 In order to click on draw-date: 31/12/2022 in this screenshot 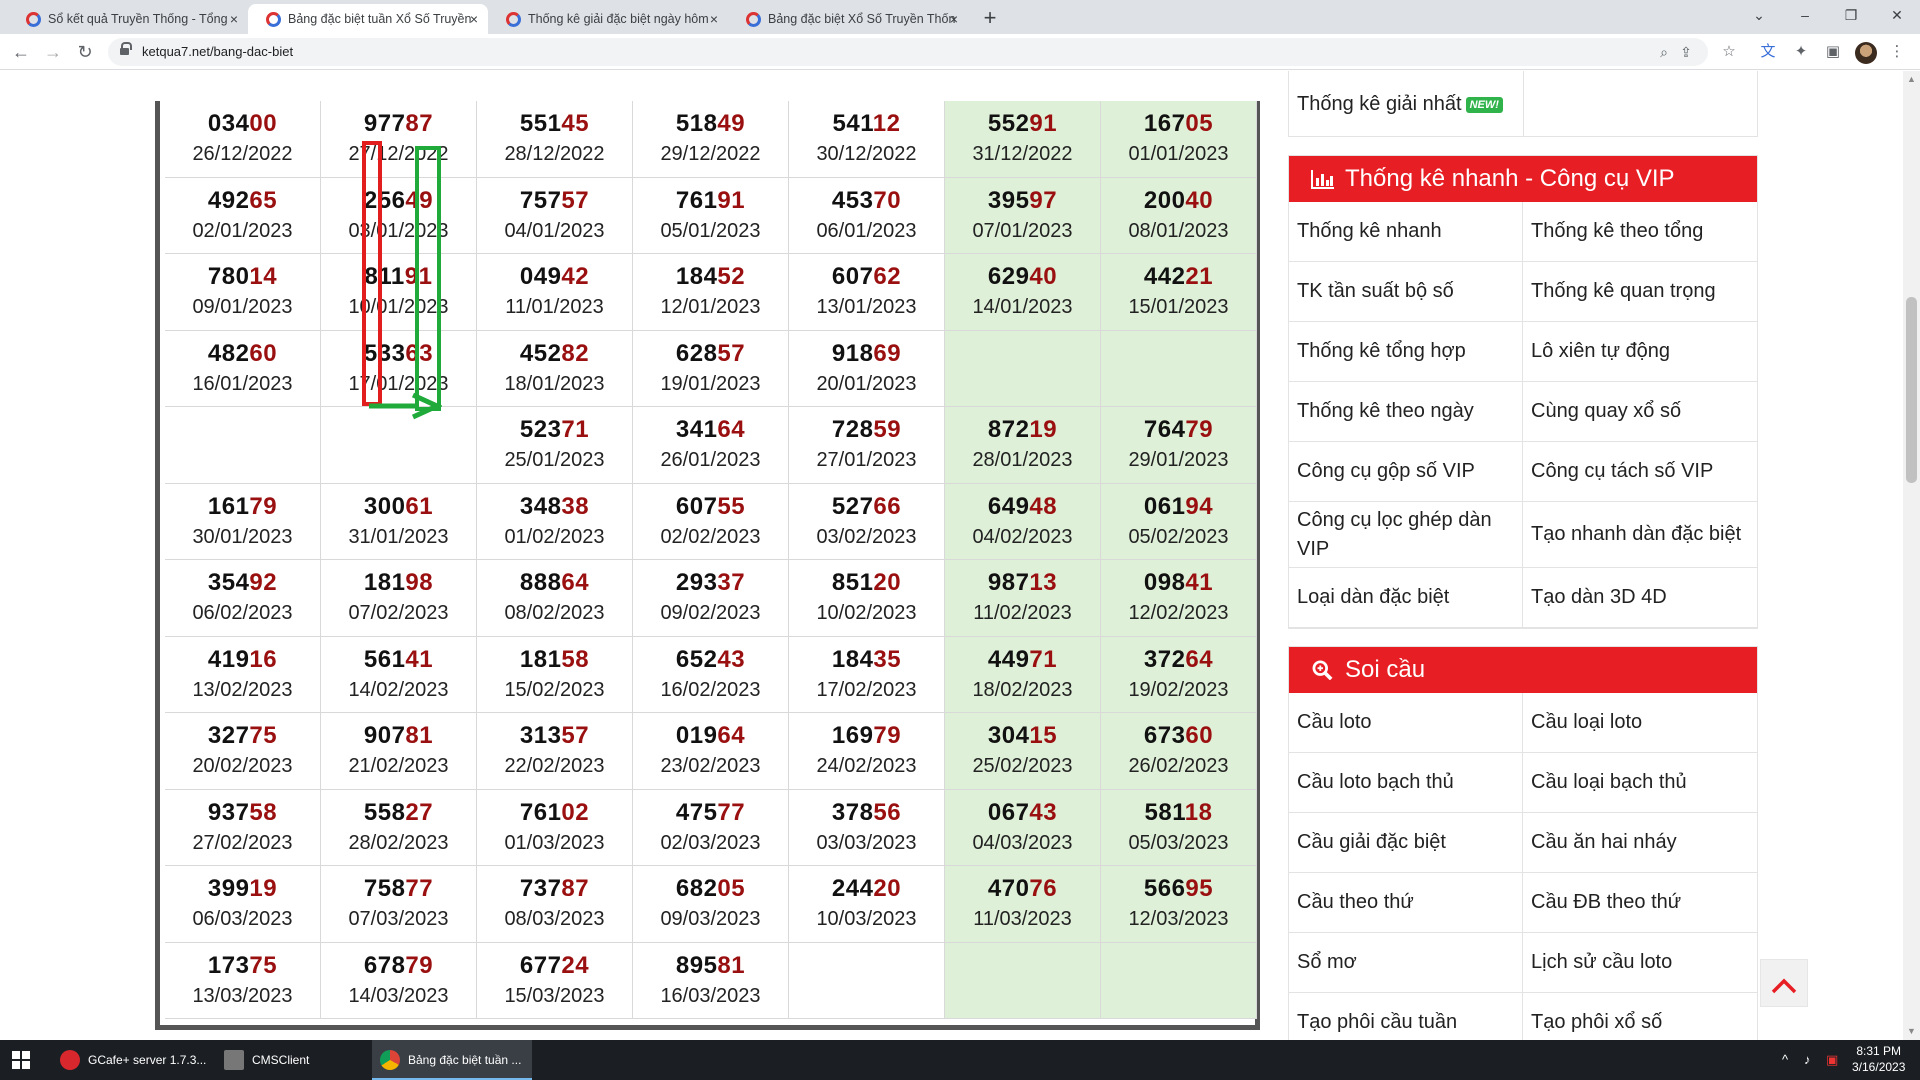, I will do `click(1022, 154)`.